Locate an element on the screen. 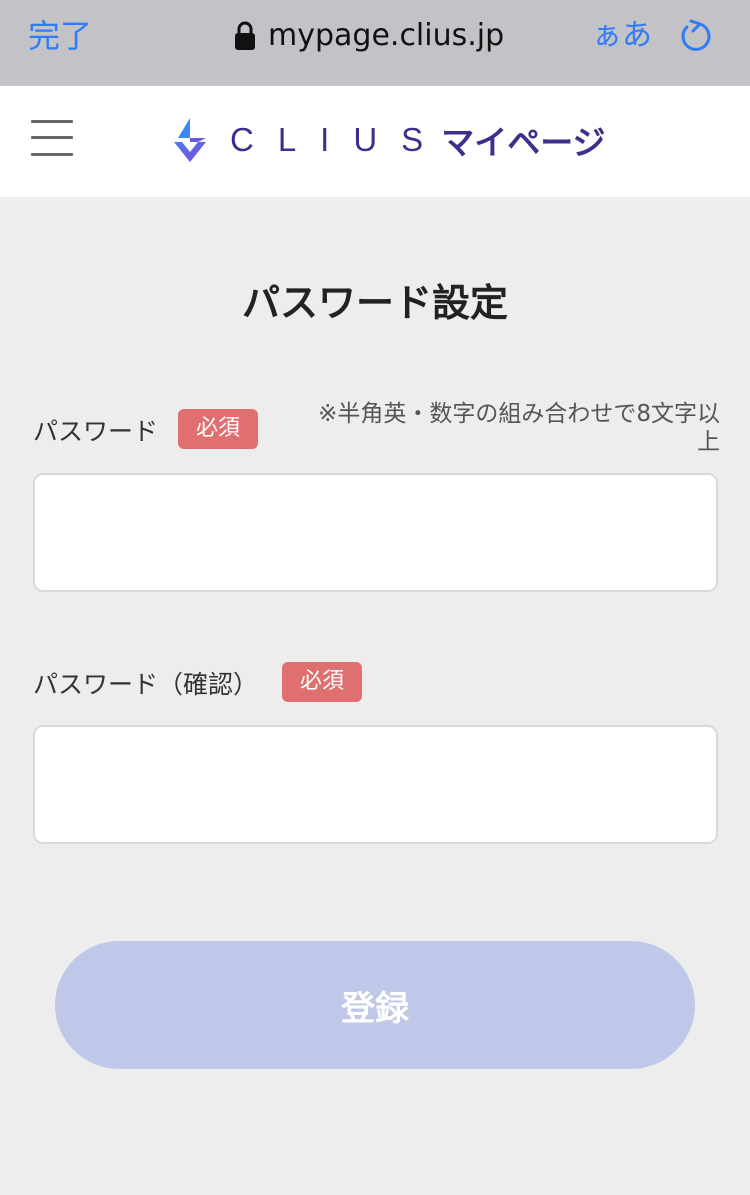 Image resolution: width=750 pixels, height=1195 pixels. address-bar: mypage.clius.jp is located at coordinates (369, 36).